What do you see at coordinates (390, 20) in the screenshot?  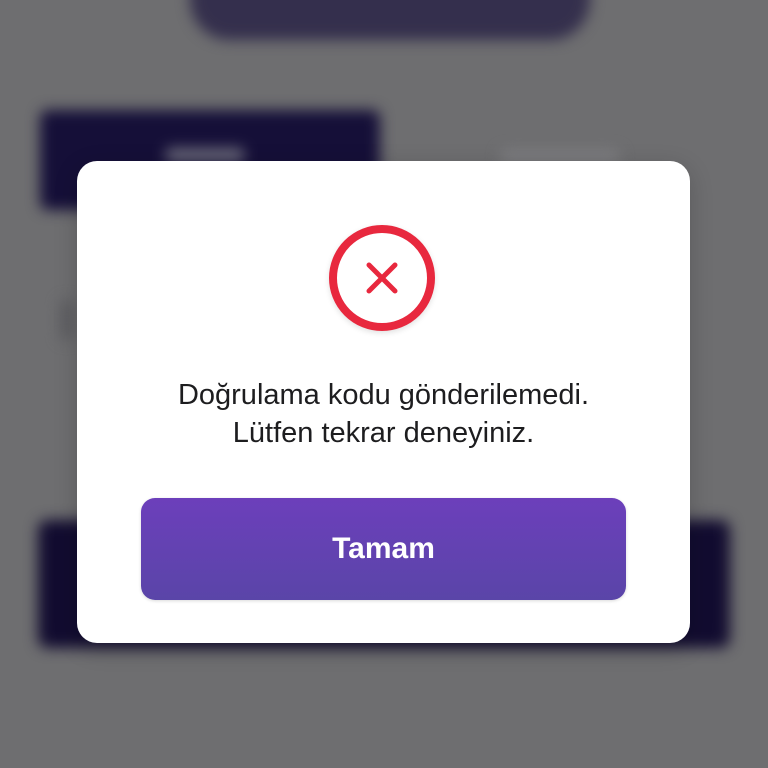 I see `background-logo` at bounding box center [390, 20].